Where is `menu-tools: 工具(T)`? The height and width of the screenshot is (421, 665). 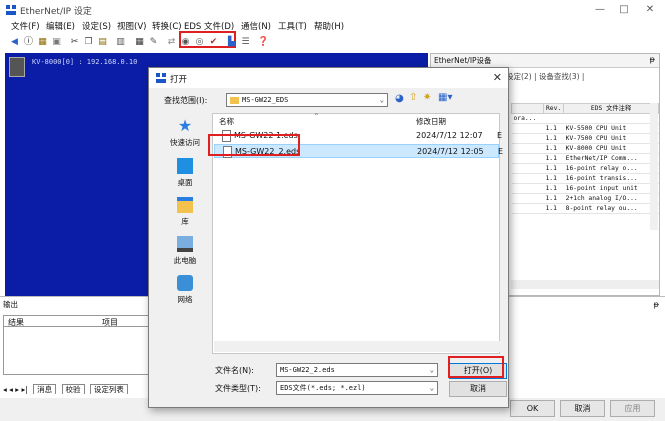 menu-tools: 工具(T) is located at coordinates (292, 27).